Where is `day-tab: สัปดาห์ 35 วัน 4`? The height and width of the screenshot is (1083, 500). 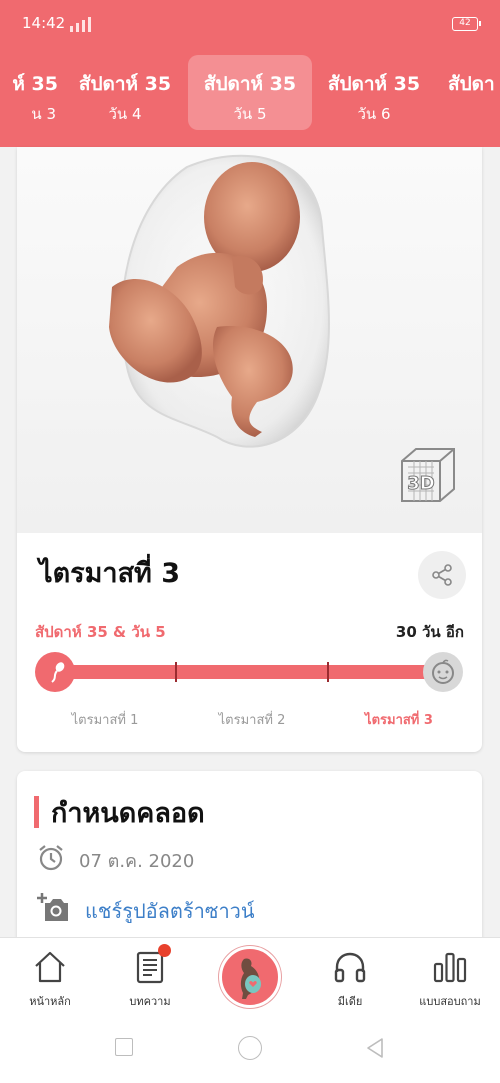 day-tab: สัปดาห์ 35 วัน 4 is located at coordinates (125, 92).